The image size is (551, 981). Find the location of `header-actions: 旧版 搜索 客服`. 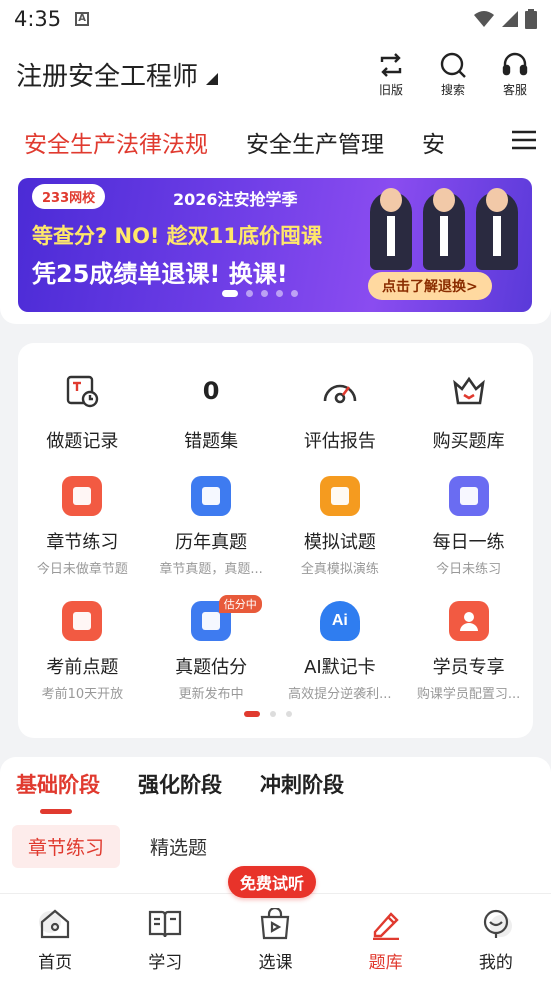

header-actions: 旧版 搜索 客服 is located at coordinates (453, 74).